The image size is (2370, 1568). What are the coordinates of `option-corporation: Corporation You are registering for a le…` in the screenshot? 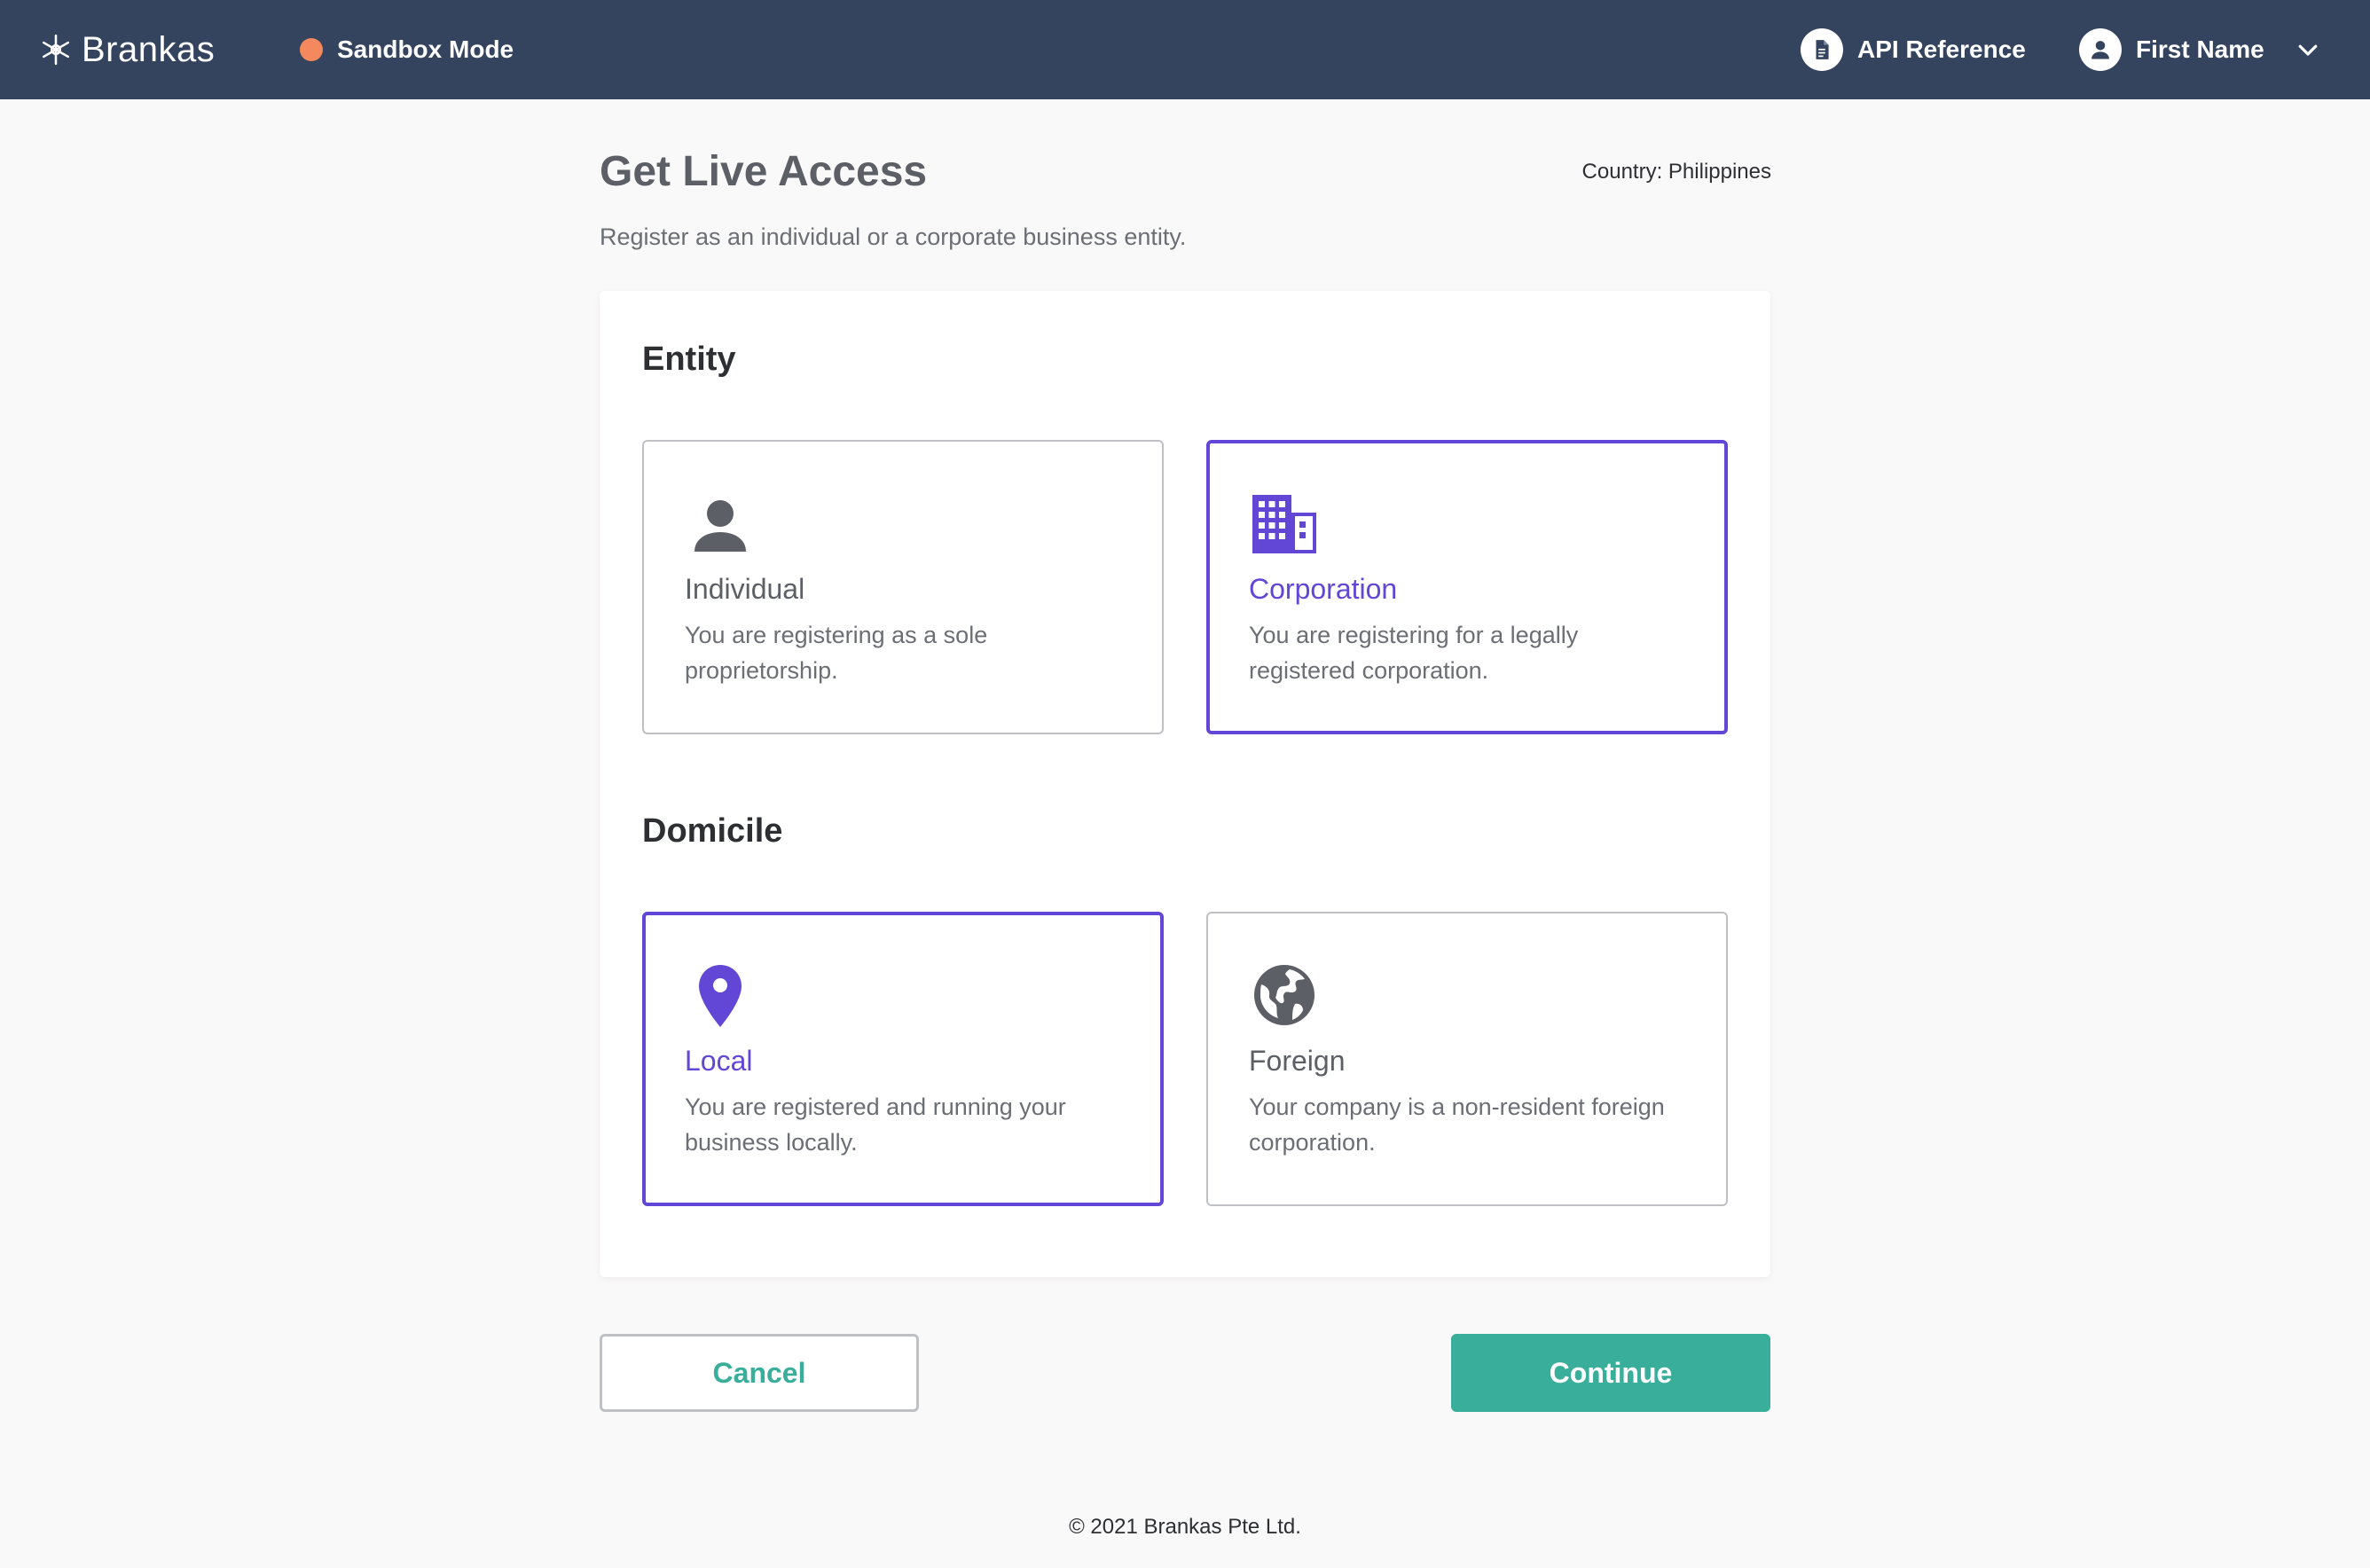 It's located at (1467, 587).